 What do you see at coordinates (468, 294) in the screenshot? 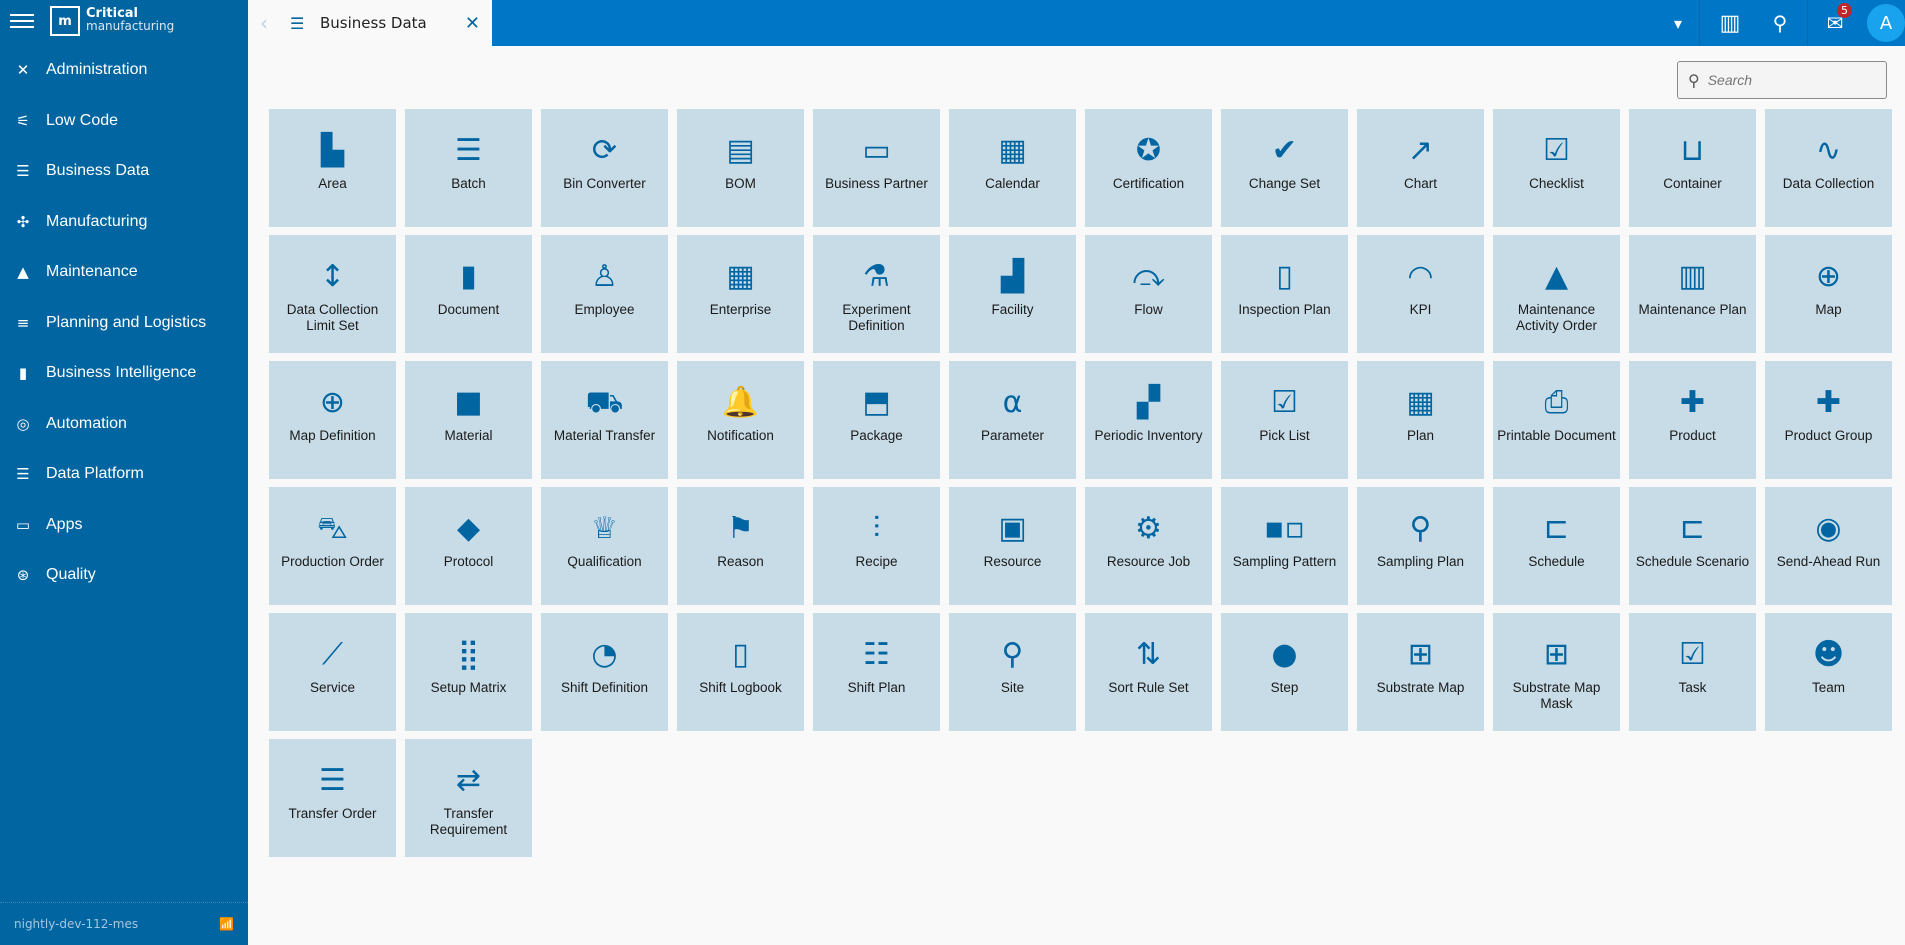
I see `tile-document: ▮ Document` at bounding box center [468, 294].